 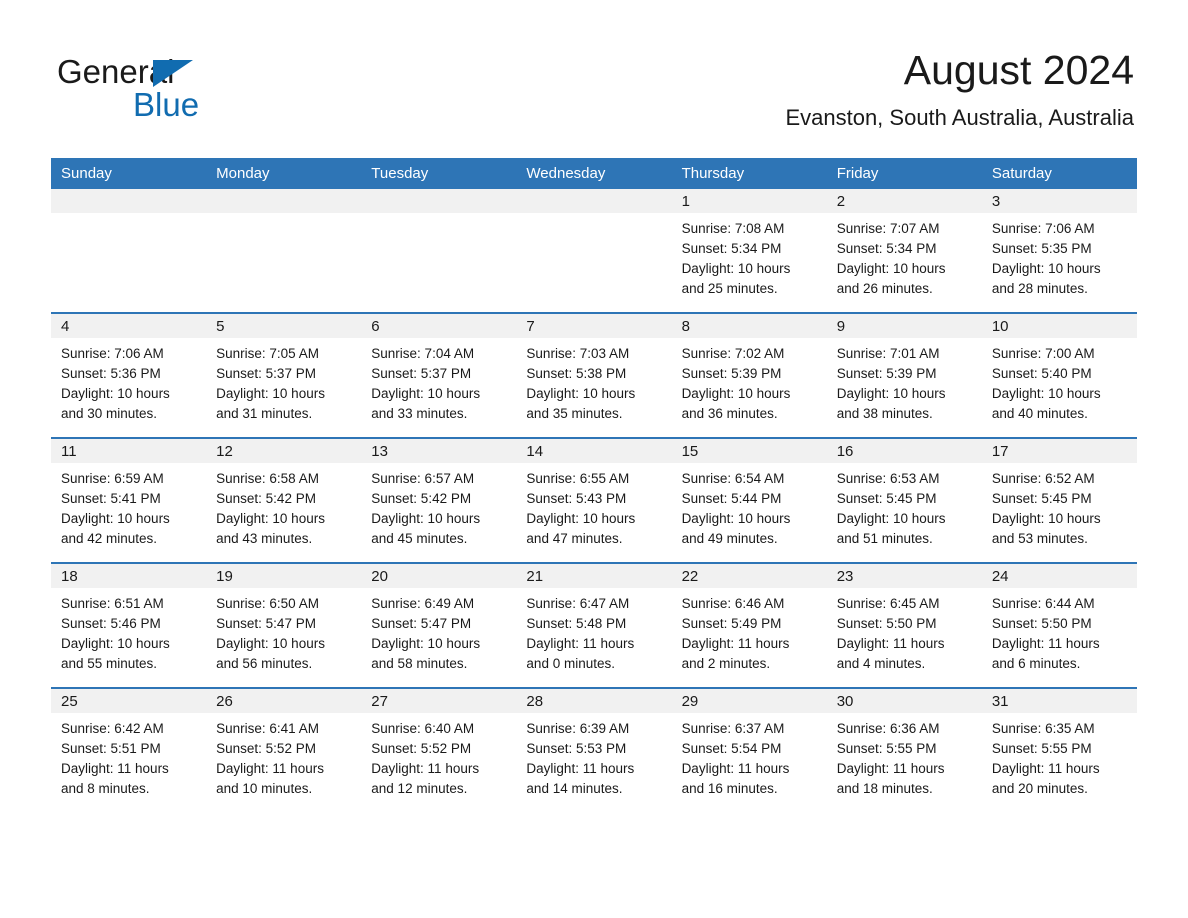 I want to click on daylight-duration-line2: and 51 minutes., so click(x=884, y=538).